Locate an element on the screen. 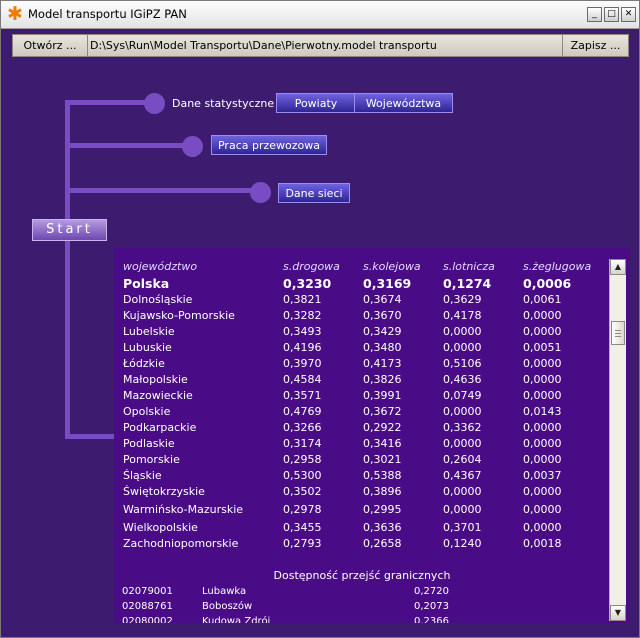  table-row: Podkarpackie 0,3266 0,2922 0,3362 0,0000 is located at coordinates (362, 429).